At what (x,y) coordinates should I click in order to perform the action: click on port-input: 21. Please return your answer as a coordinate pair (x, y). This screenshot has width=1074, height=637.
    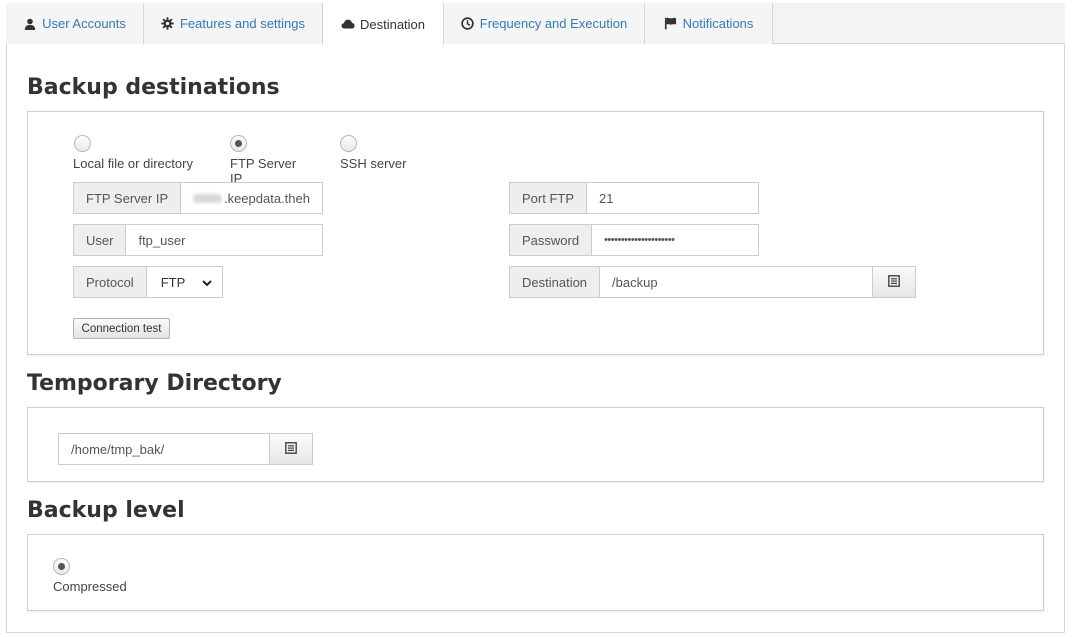
    Looking at the image, I should click on (672, 198).